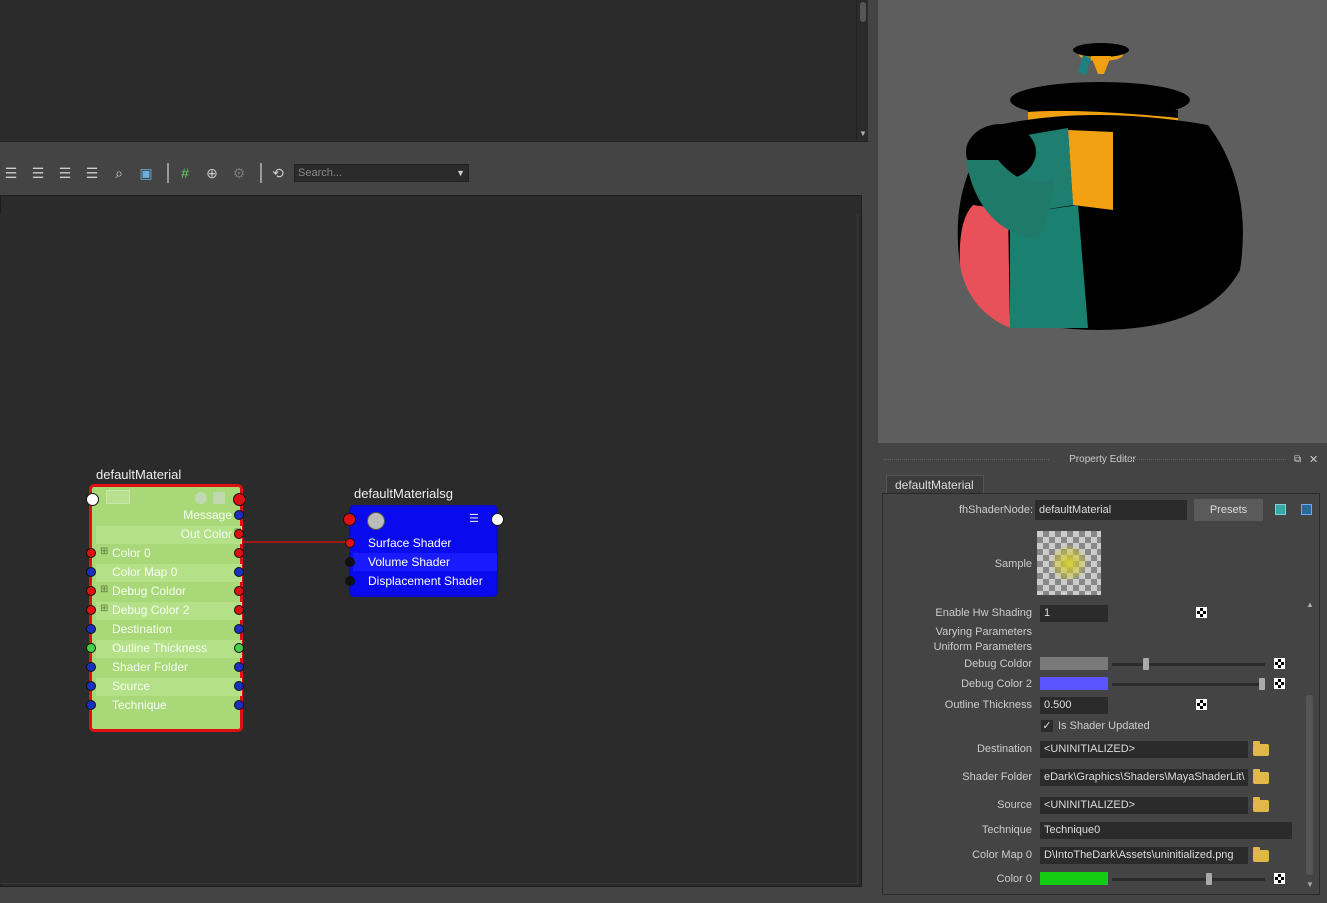 Image resolution: width=1327 pixels, height=903 pixels. Describe the element at coordinates (169, 630) in the screenshot. I see `material-attr-row: Destination` at that location.